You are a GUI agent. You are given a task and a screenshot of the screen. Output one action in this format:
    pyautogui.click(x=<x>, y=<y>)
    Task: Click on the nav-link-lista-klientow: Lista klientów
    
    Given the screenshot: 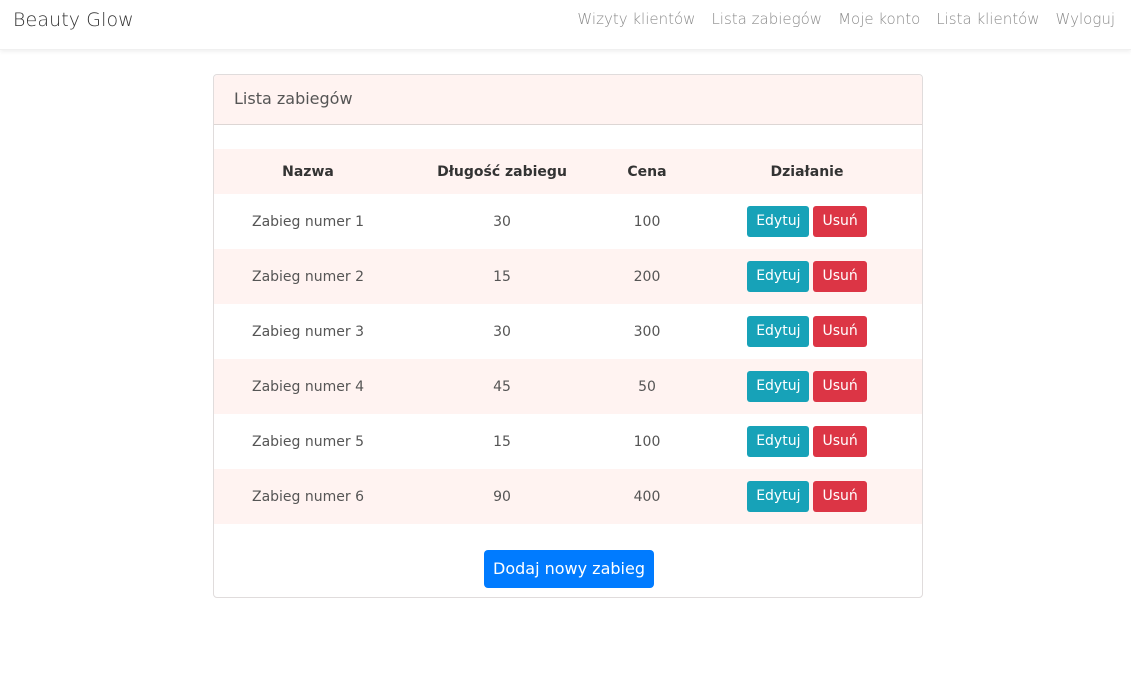 What is the action you would take?
    pyautogui.click(x=987, y=19)
    